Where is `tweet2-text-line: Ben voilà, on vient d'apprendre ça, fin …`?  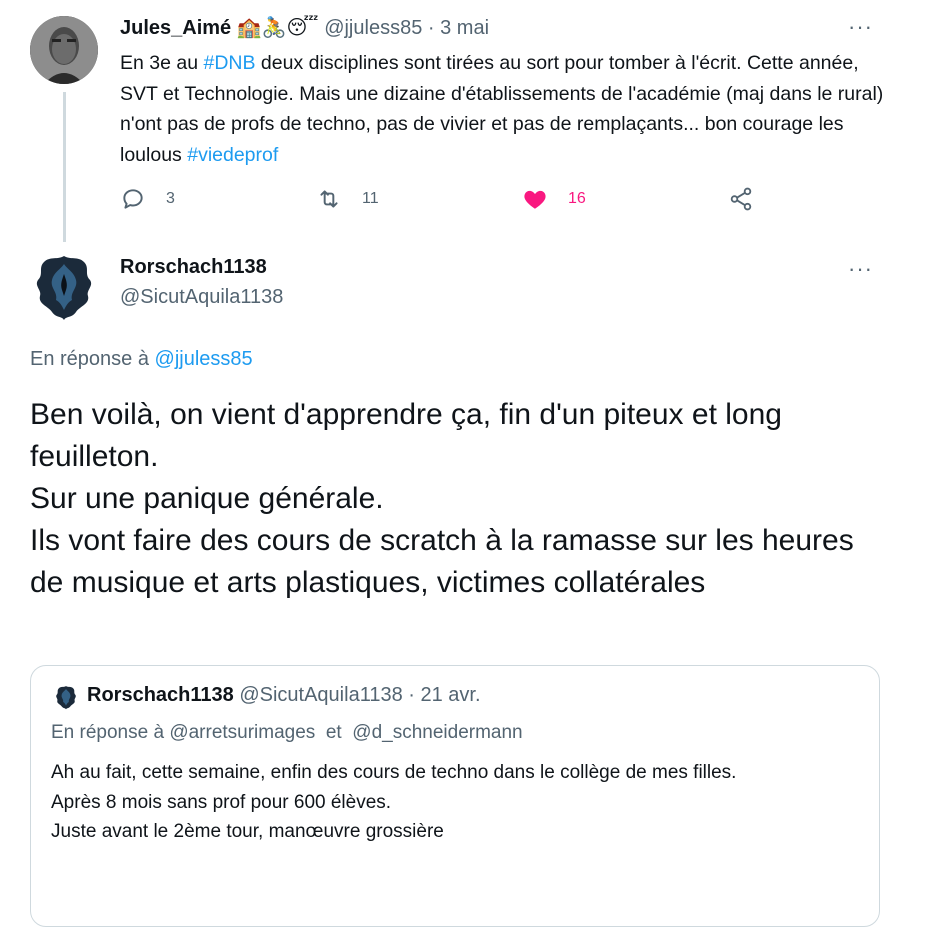 tweet2-text-line: Ben voilà, on vient d'apprendre ça, fin … is located at coordinates (406, 435).